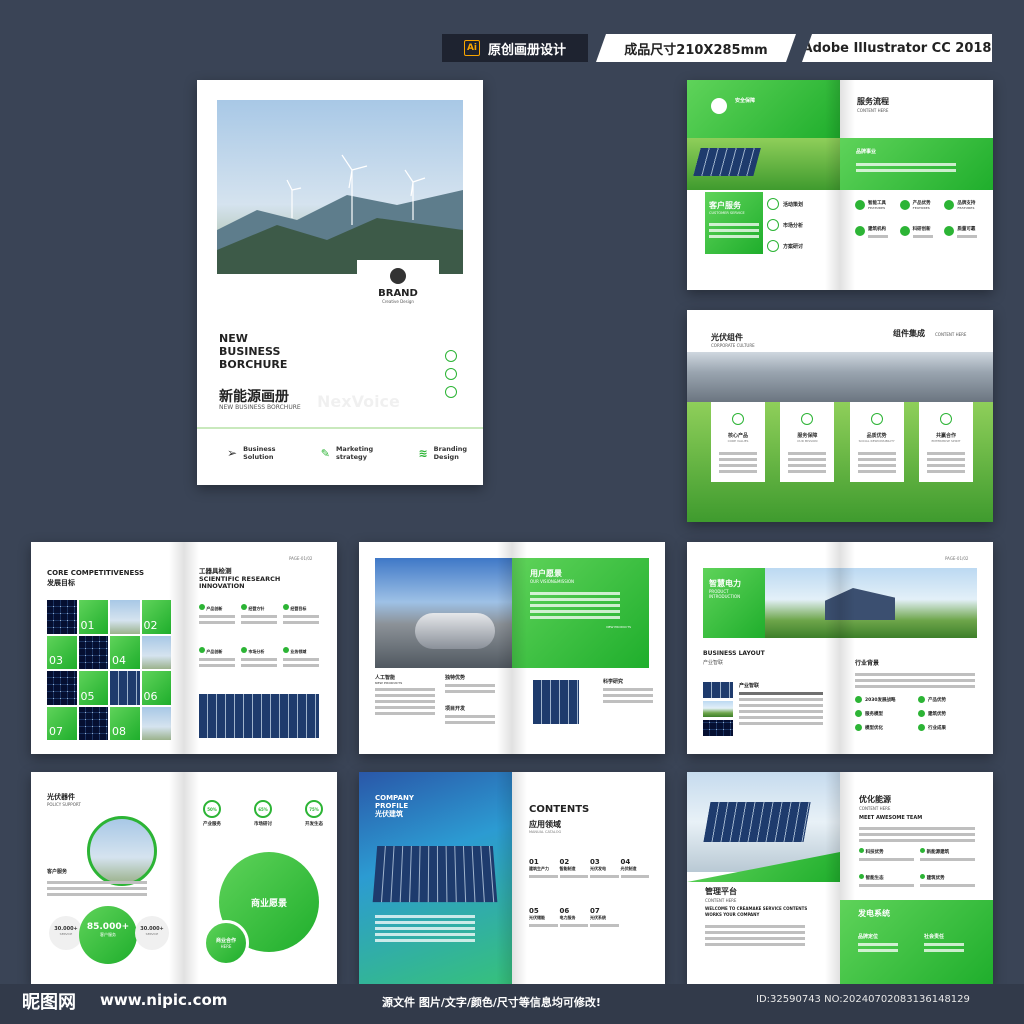  I want to click on percent-label: 市场研讨, so click(263, 824).